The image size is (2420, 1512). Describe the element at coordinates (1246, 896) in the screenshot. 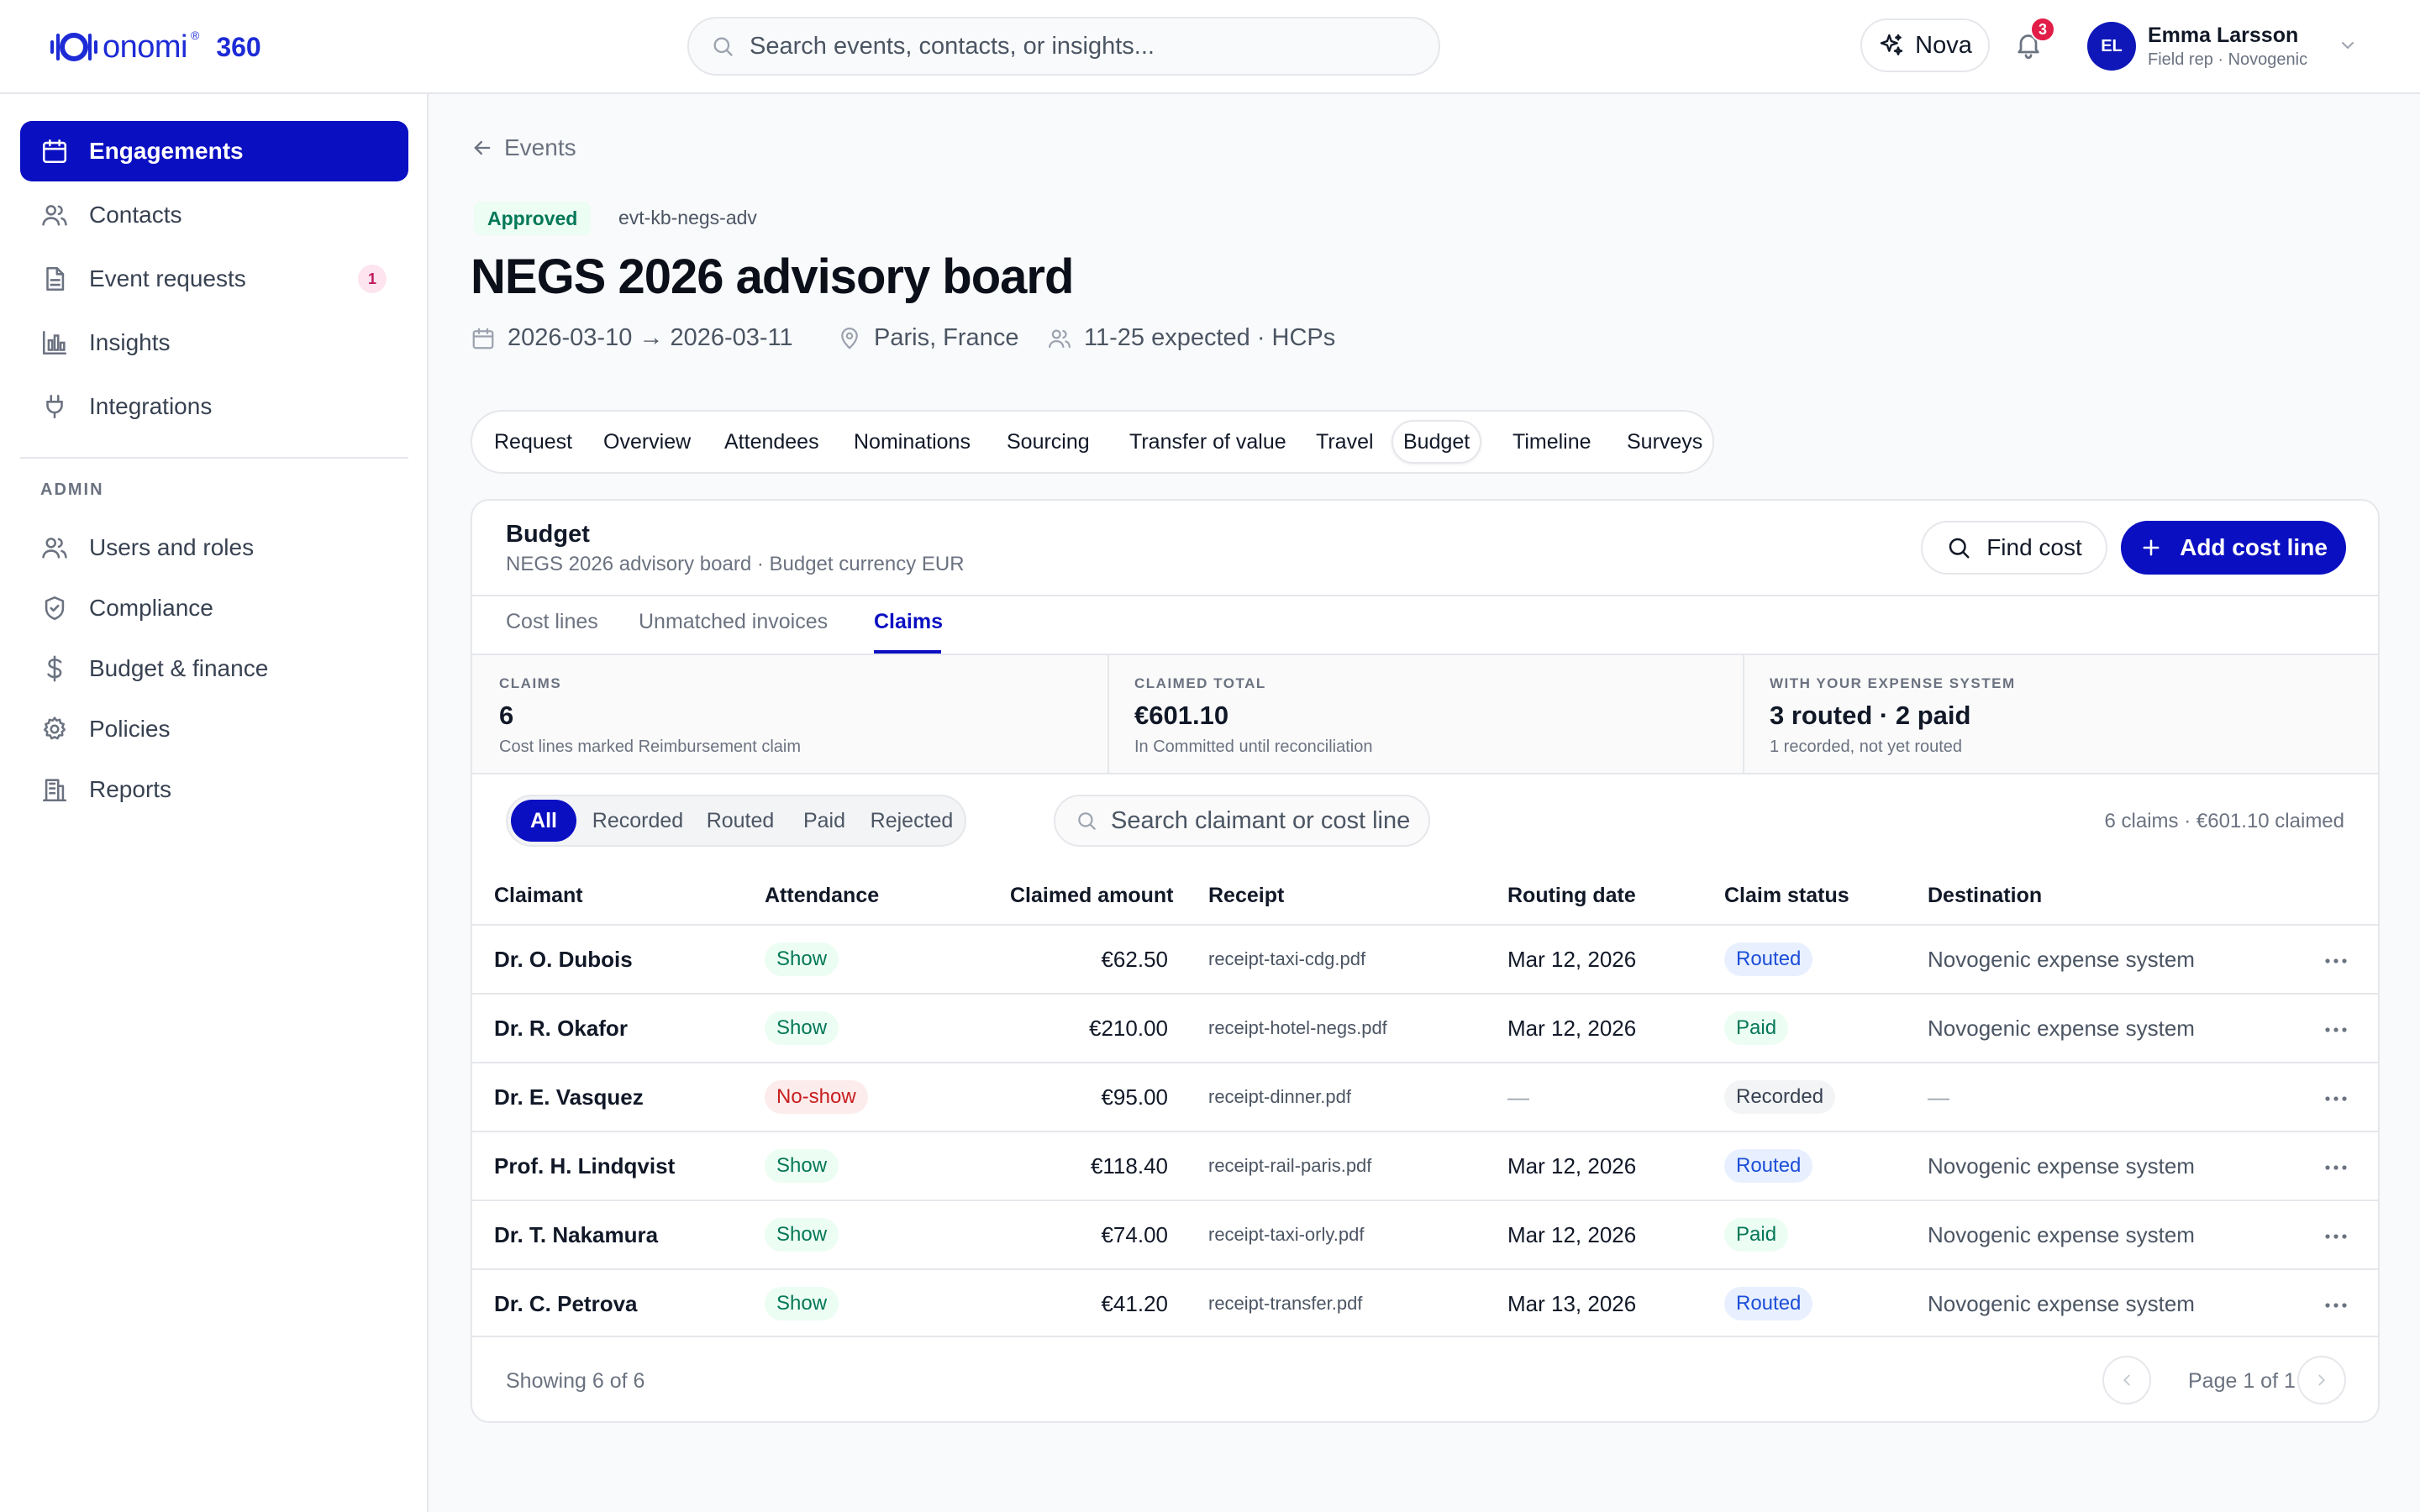

I see `column-header-receipt: Receipt` at that location.